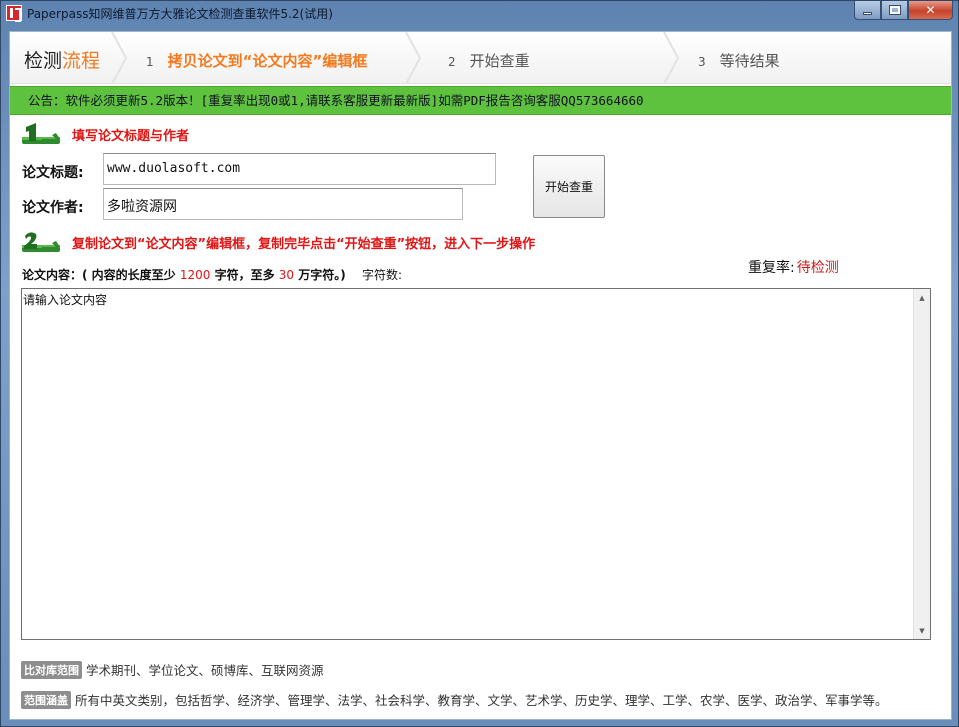 This screenshot has height=727, width=959. What do you see at coordinates (286, 275) in the screenshot?
I see `content-max-length: 30` at bounding box center [286, 275].